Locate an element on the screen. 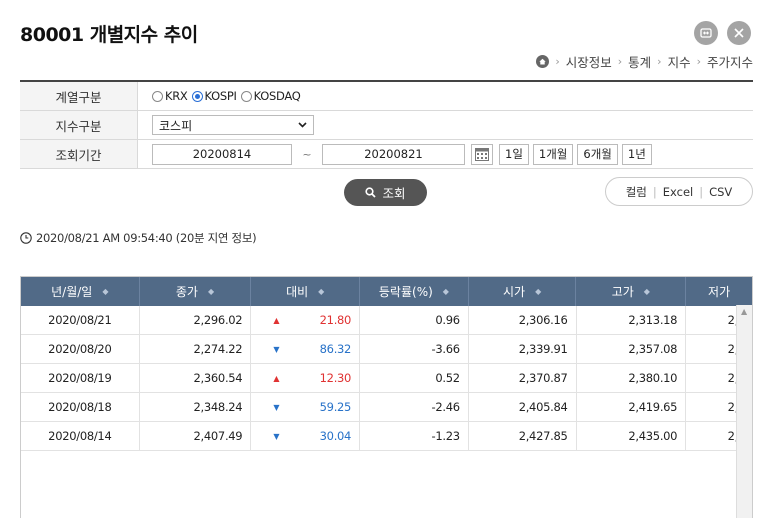  form-row-series: 계열구분 KRX KOSPI KOSDAQ is located at coordinates (386, 96).